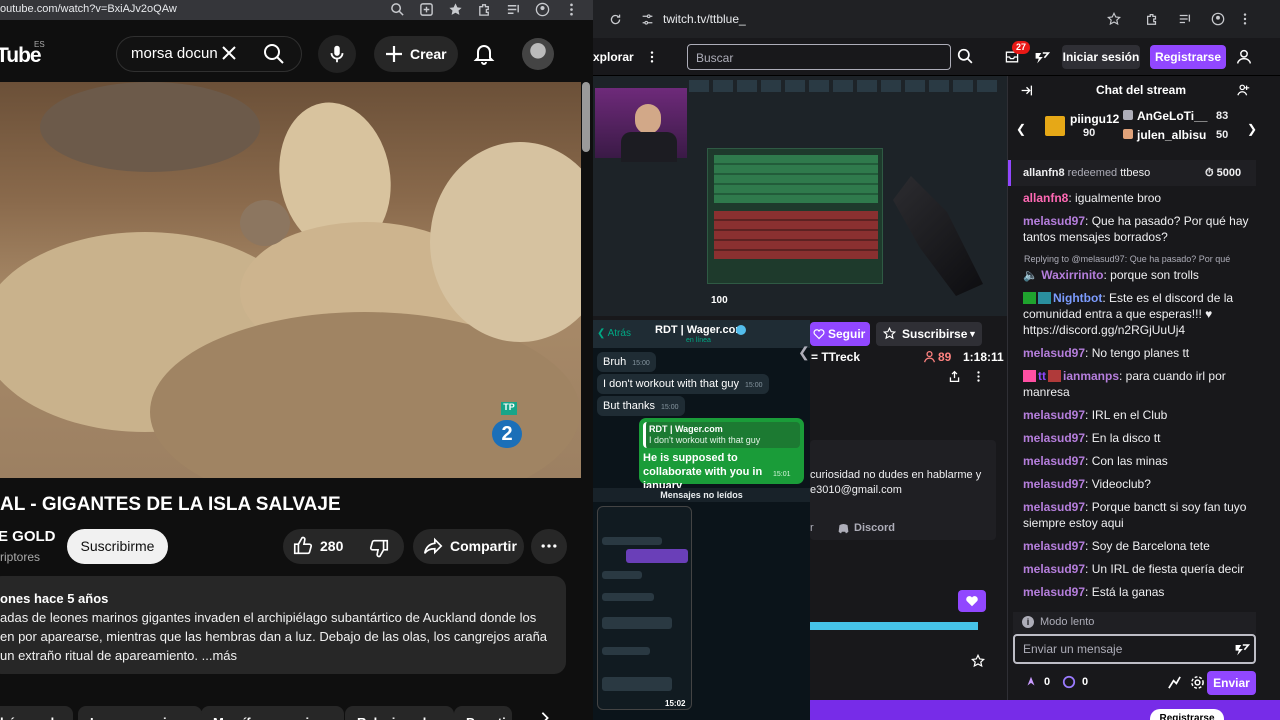 The image size is (1280, 720). What do you see at coordinates (1101, 57) in the screenshot?
I see `login-button: Iniciar sesión` at bounding box center [1101, 57].